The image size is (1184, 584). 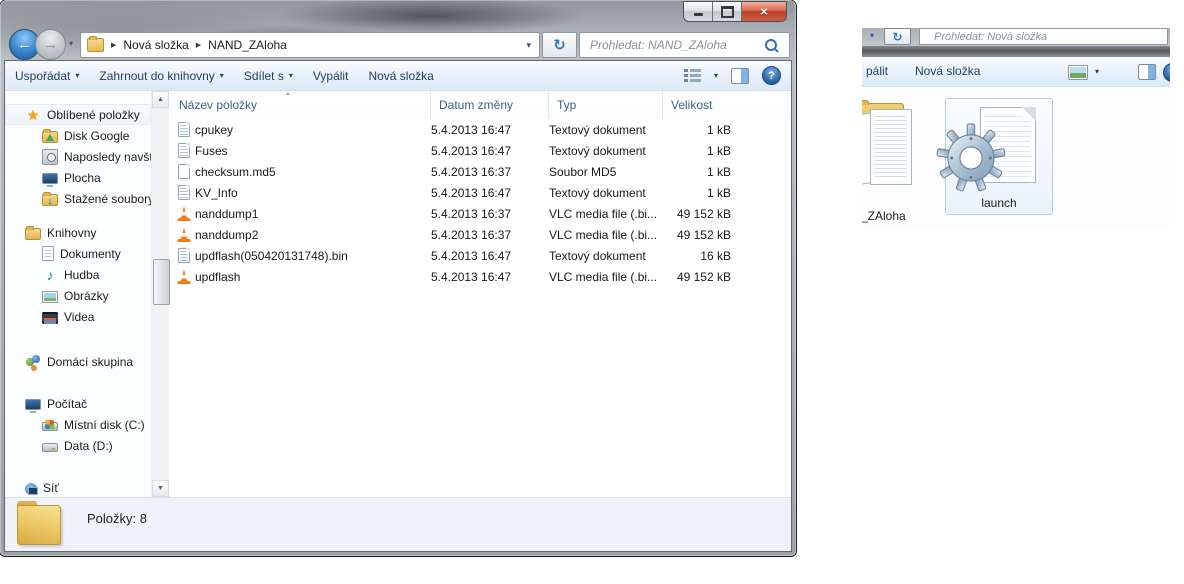 What do you see at coordinates (247, 45) in the screenshot?
I see `breadcrumb-item-nand-zaloha: NAND_ZAloha` at bounding box center [247, 45].